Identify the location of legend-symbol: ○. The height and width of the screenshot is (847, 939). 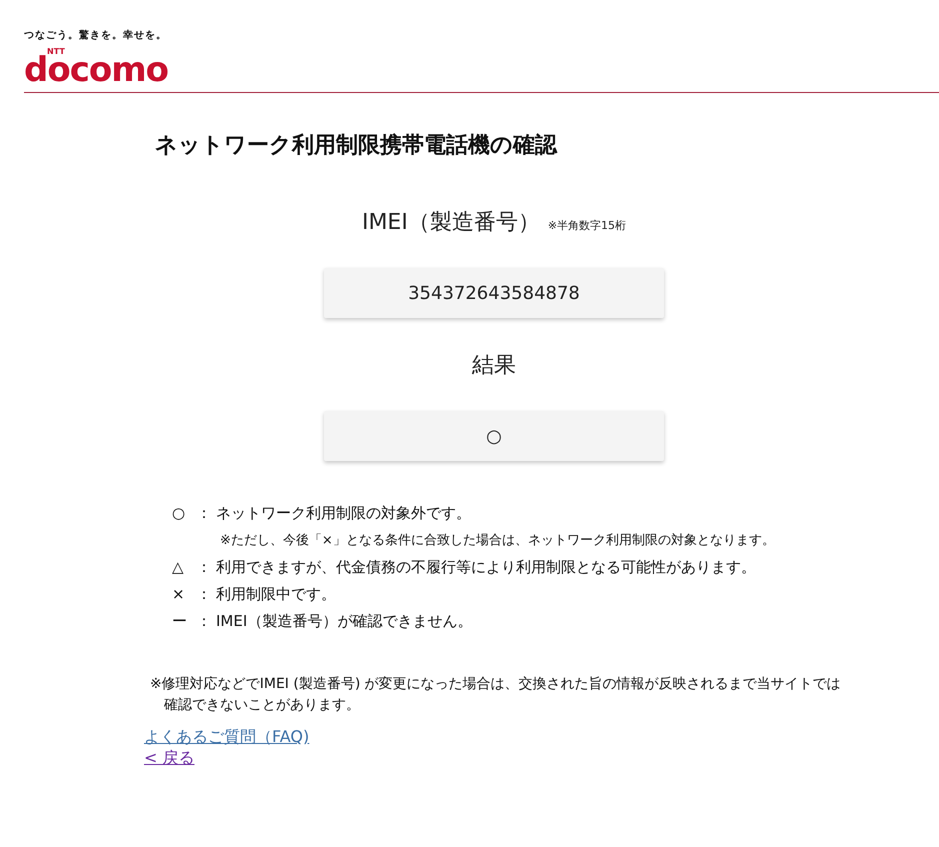
(179, 513).